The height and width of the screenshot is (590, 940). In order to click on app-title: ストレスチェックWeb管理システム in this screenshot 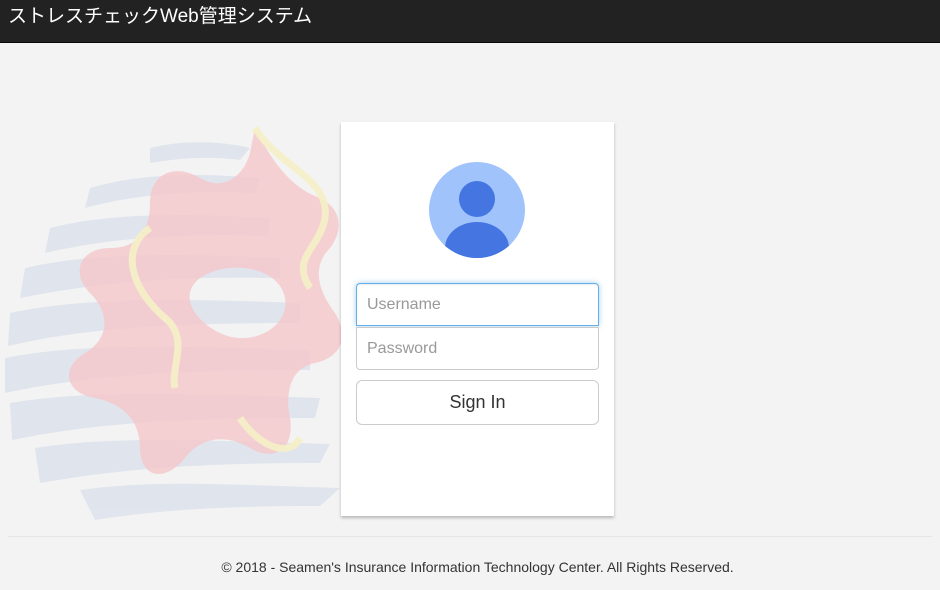, I will do `click(160, 17)`.